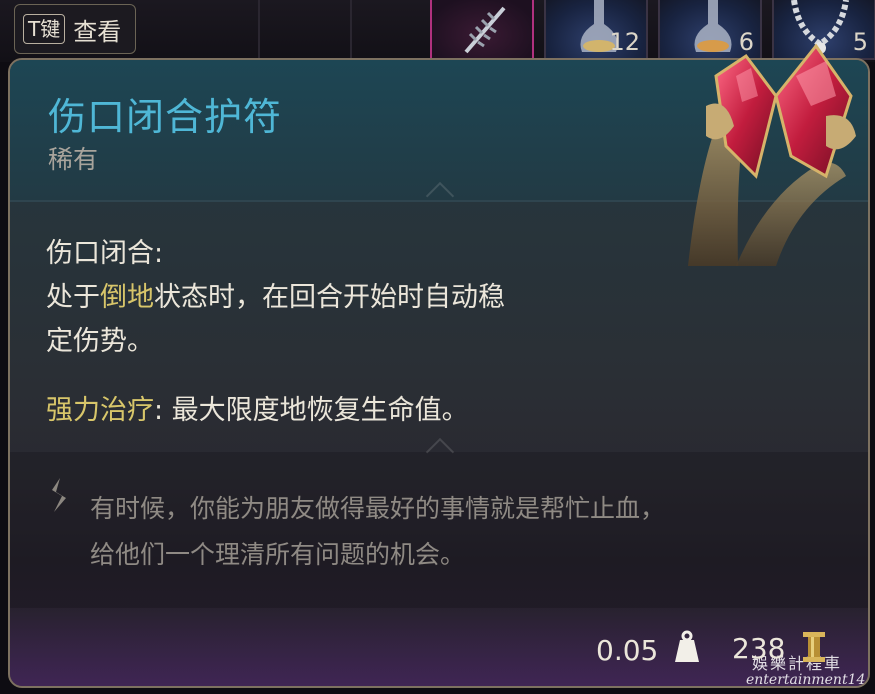  Describe the element at coordinates (278, 554) in the screenshot. I see `flavor-line: 给他们一个理清所有问题的机会。` at that location.